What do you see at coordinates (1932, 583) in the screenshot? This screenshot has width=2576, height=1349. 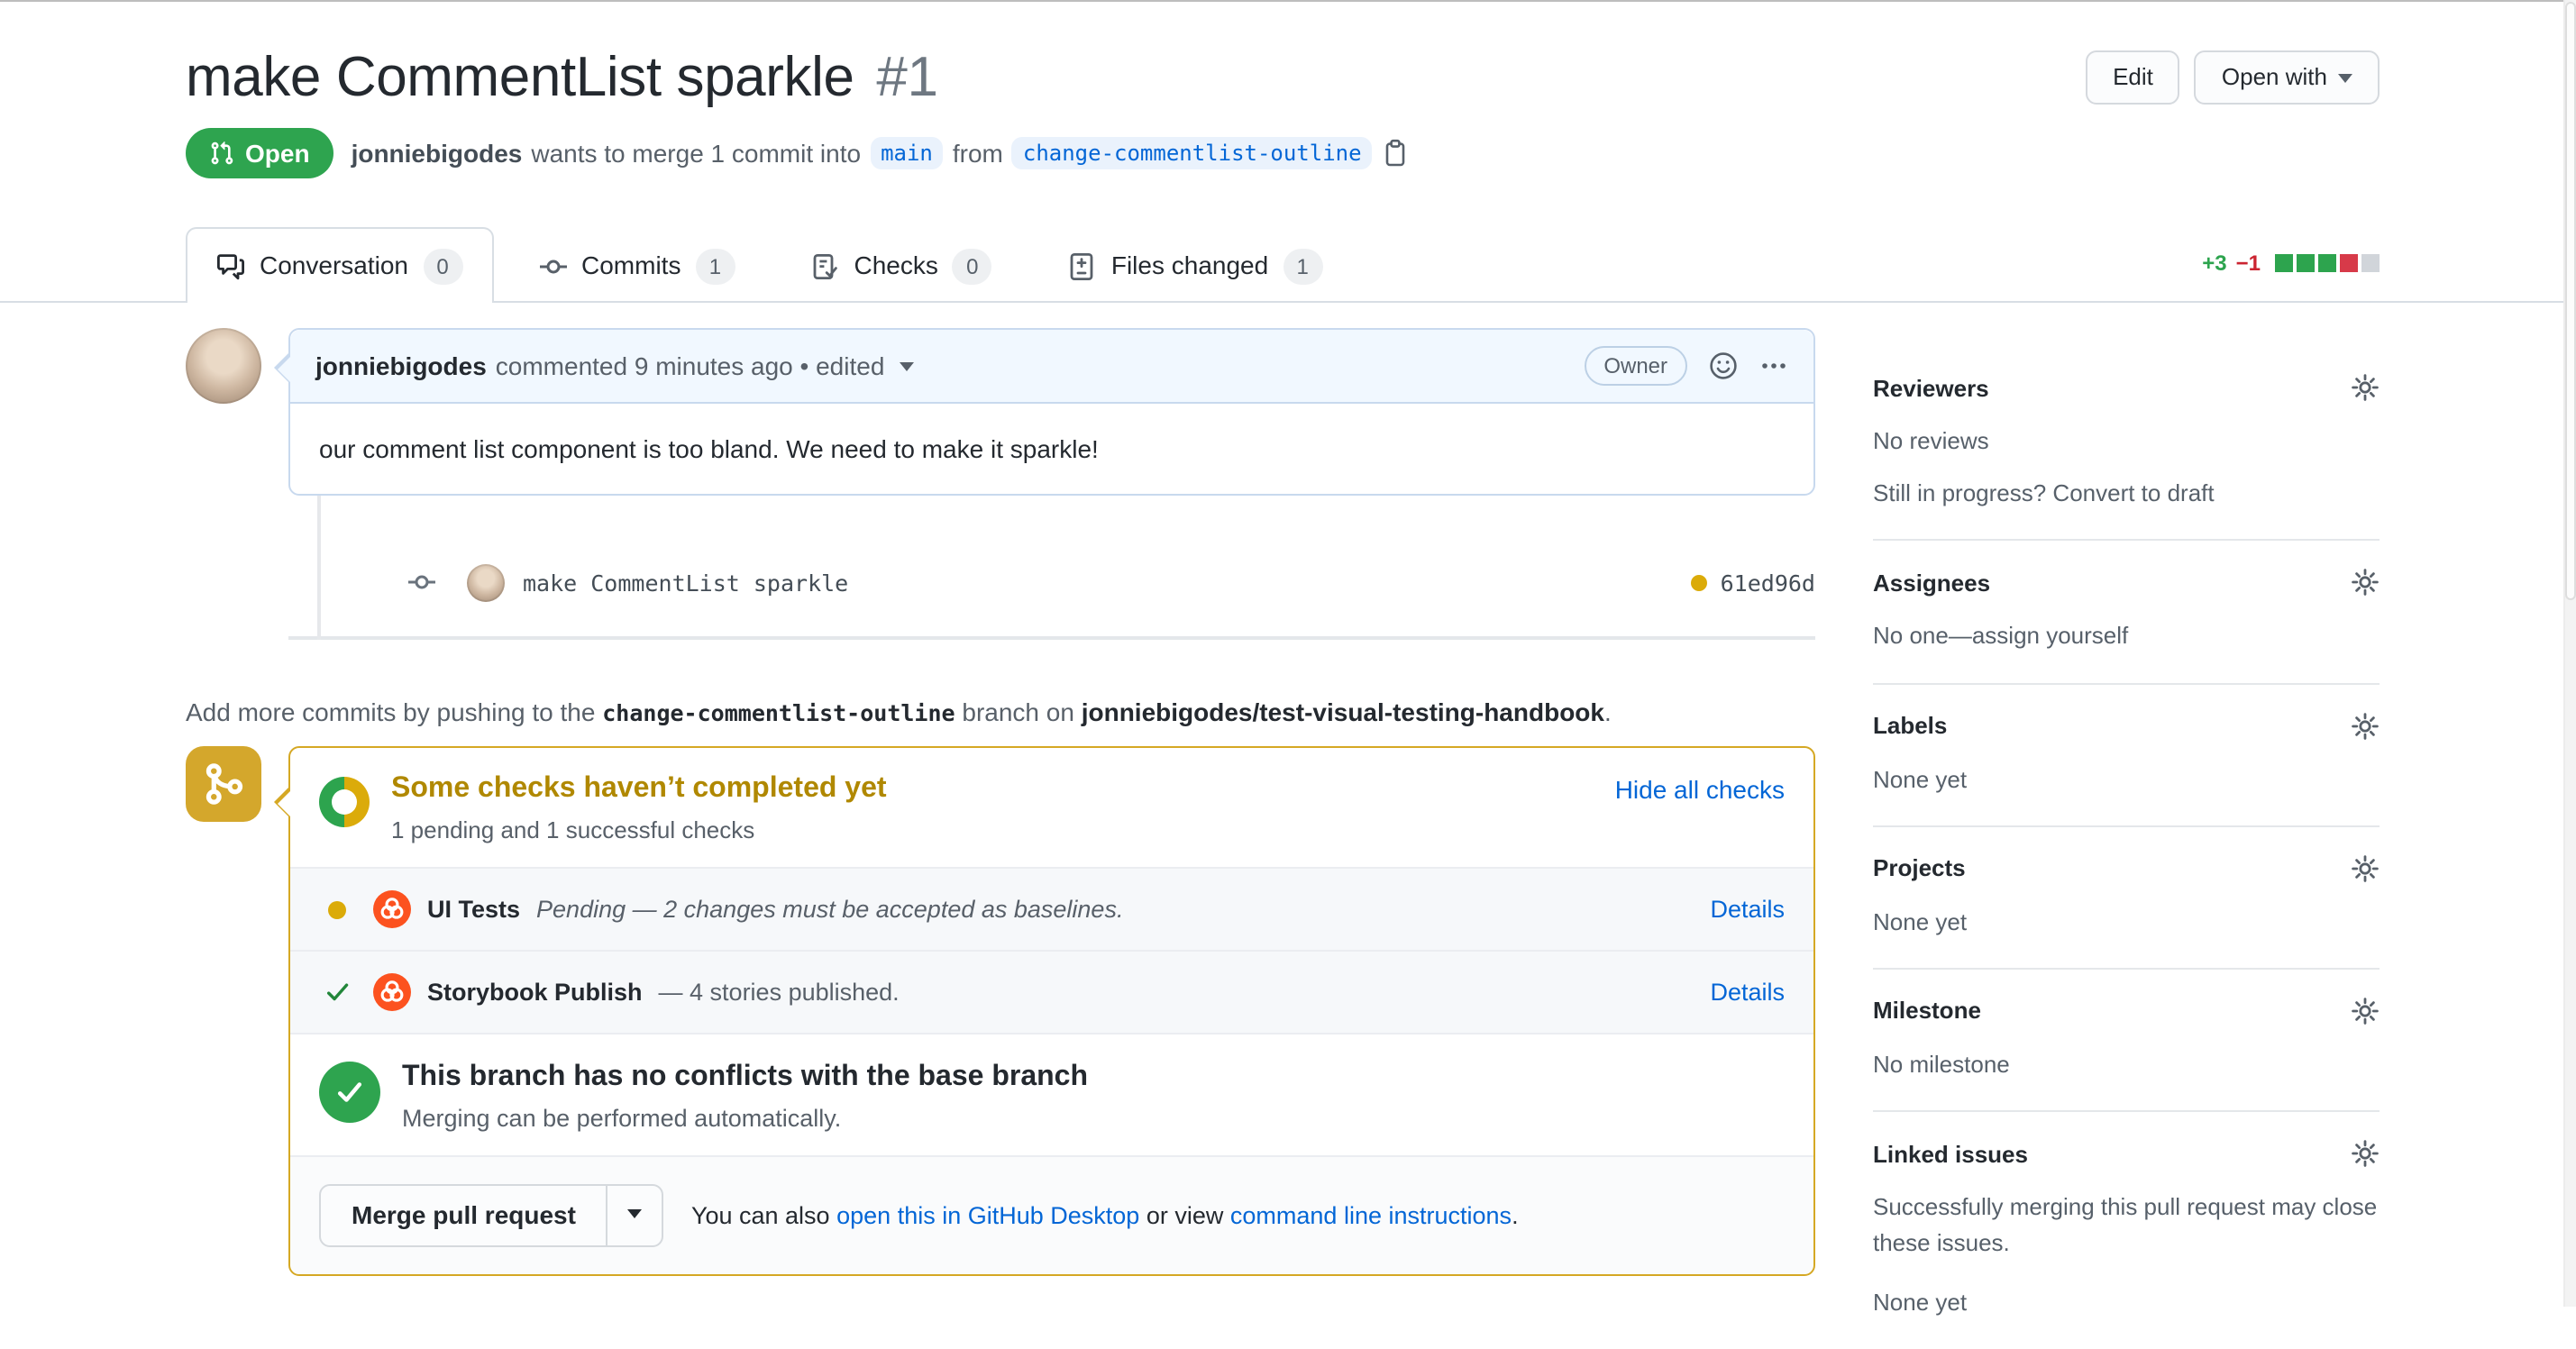 I see `section-title: Assignees` at bounding box center [1932, 583].